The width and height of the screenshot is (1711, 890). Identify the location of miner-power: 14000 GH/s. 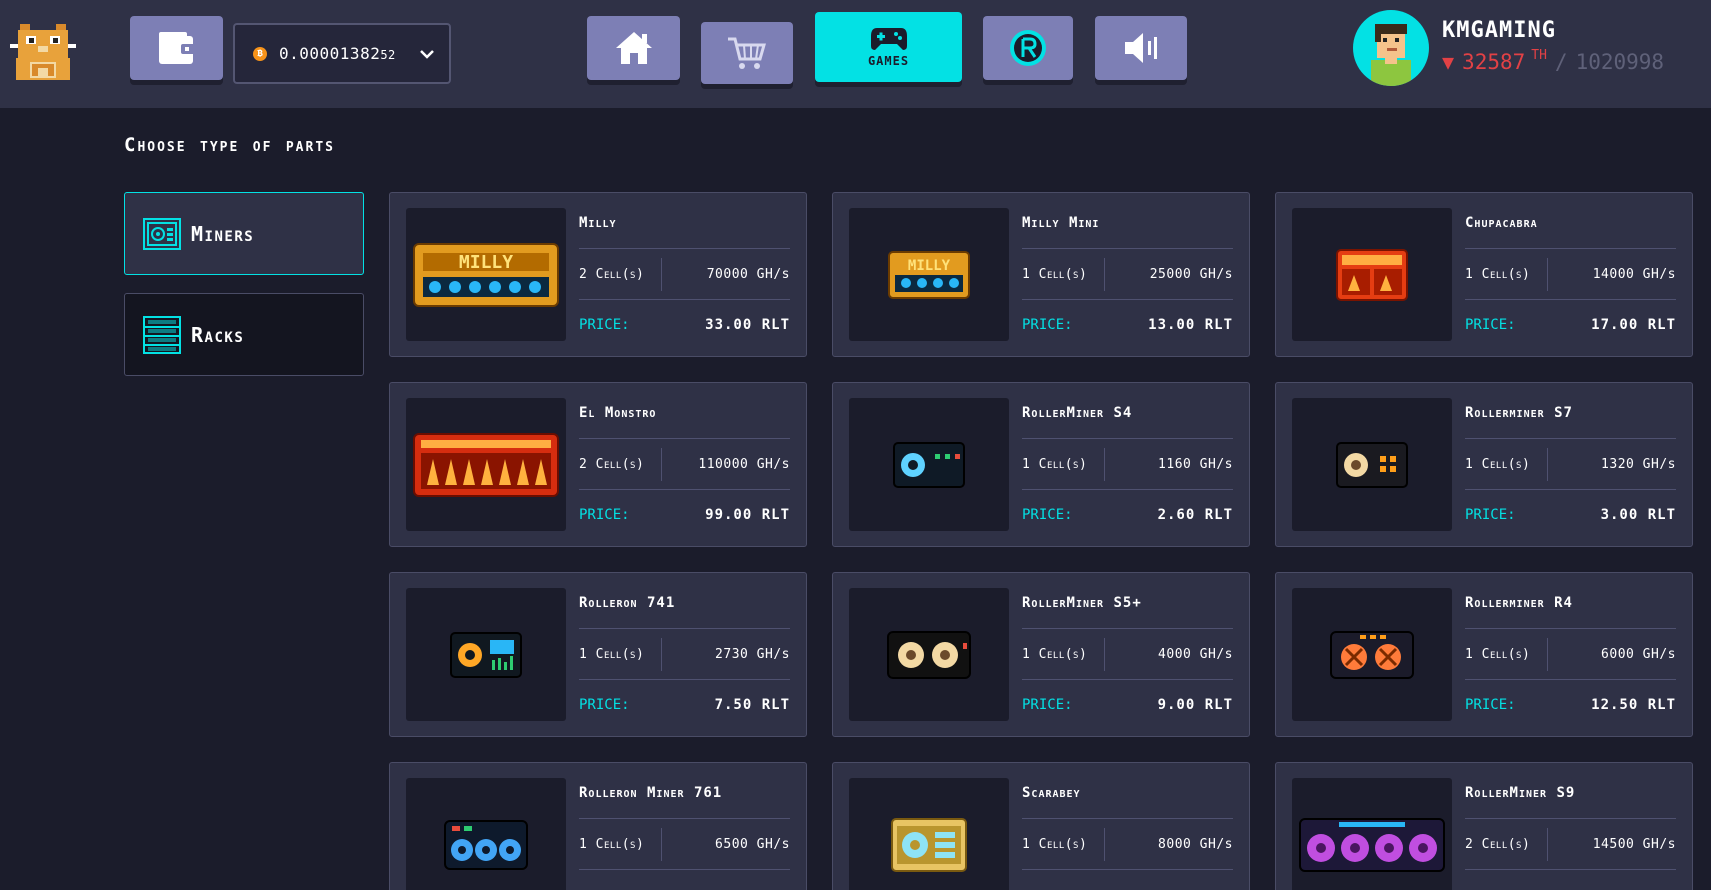
(1634, 274).